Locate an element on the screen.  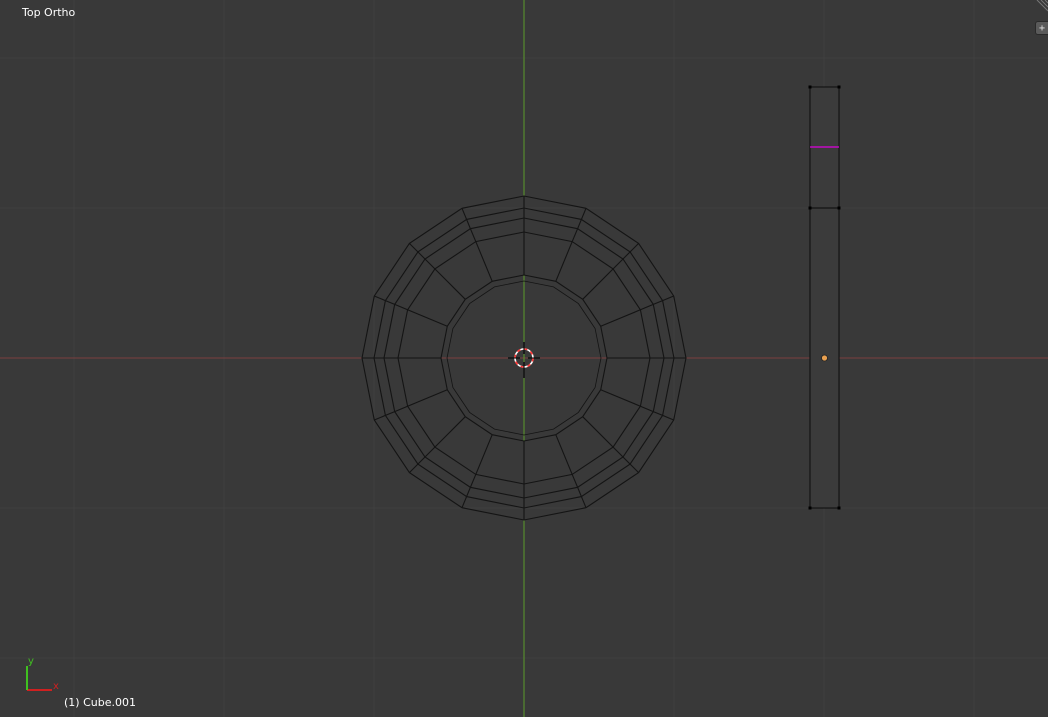
gizmo-x-label: x is located at coordinates (56, 686).